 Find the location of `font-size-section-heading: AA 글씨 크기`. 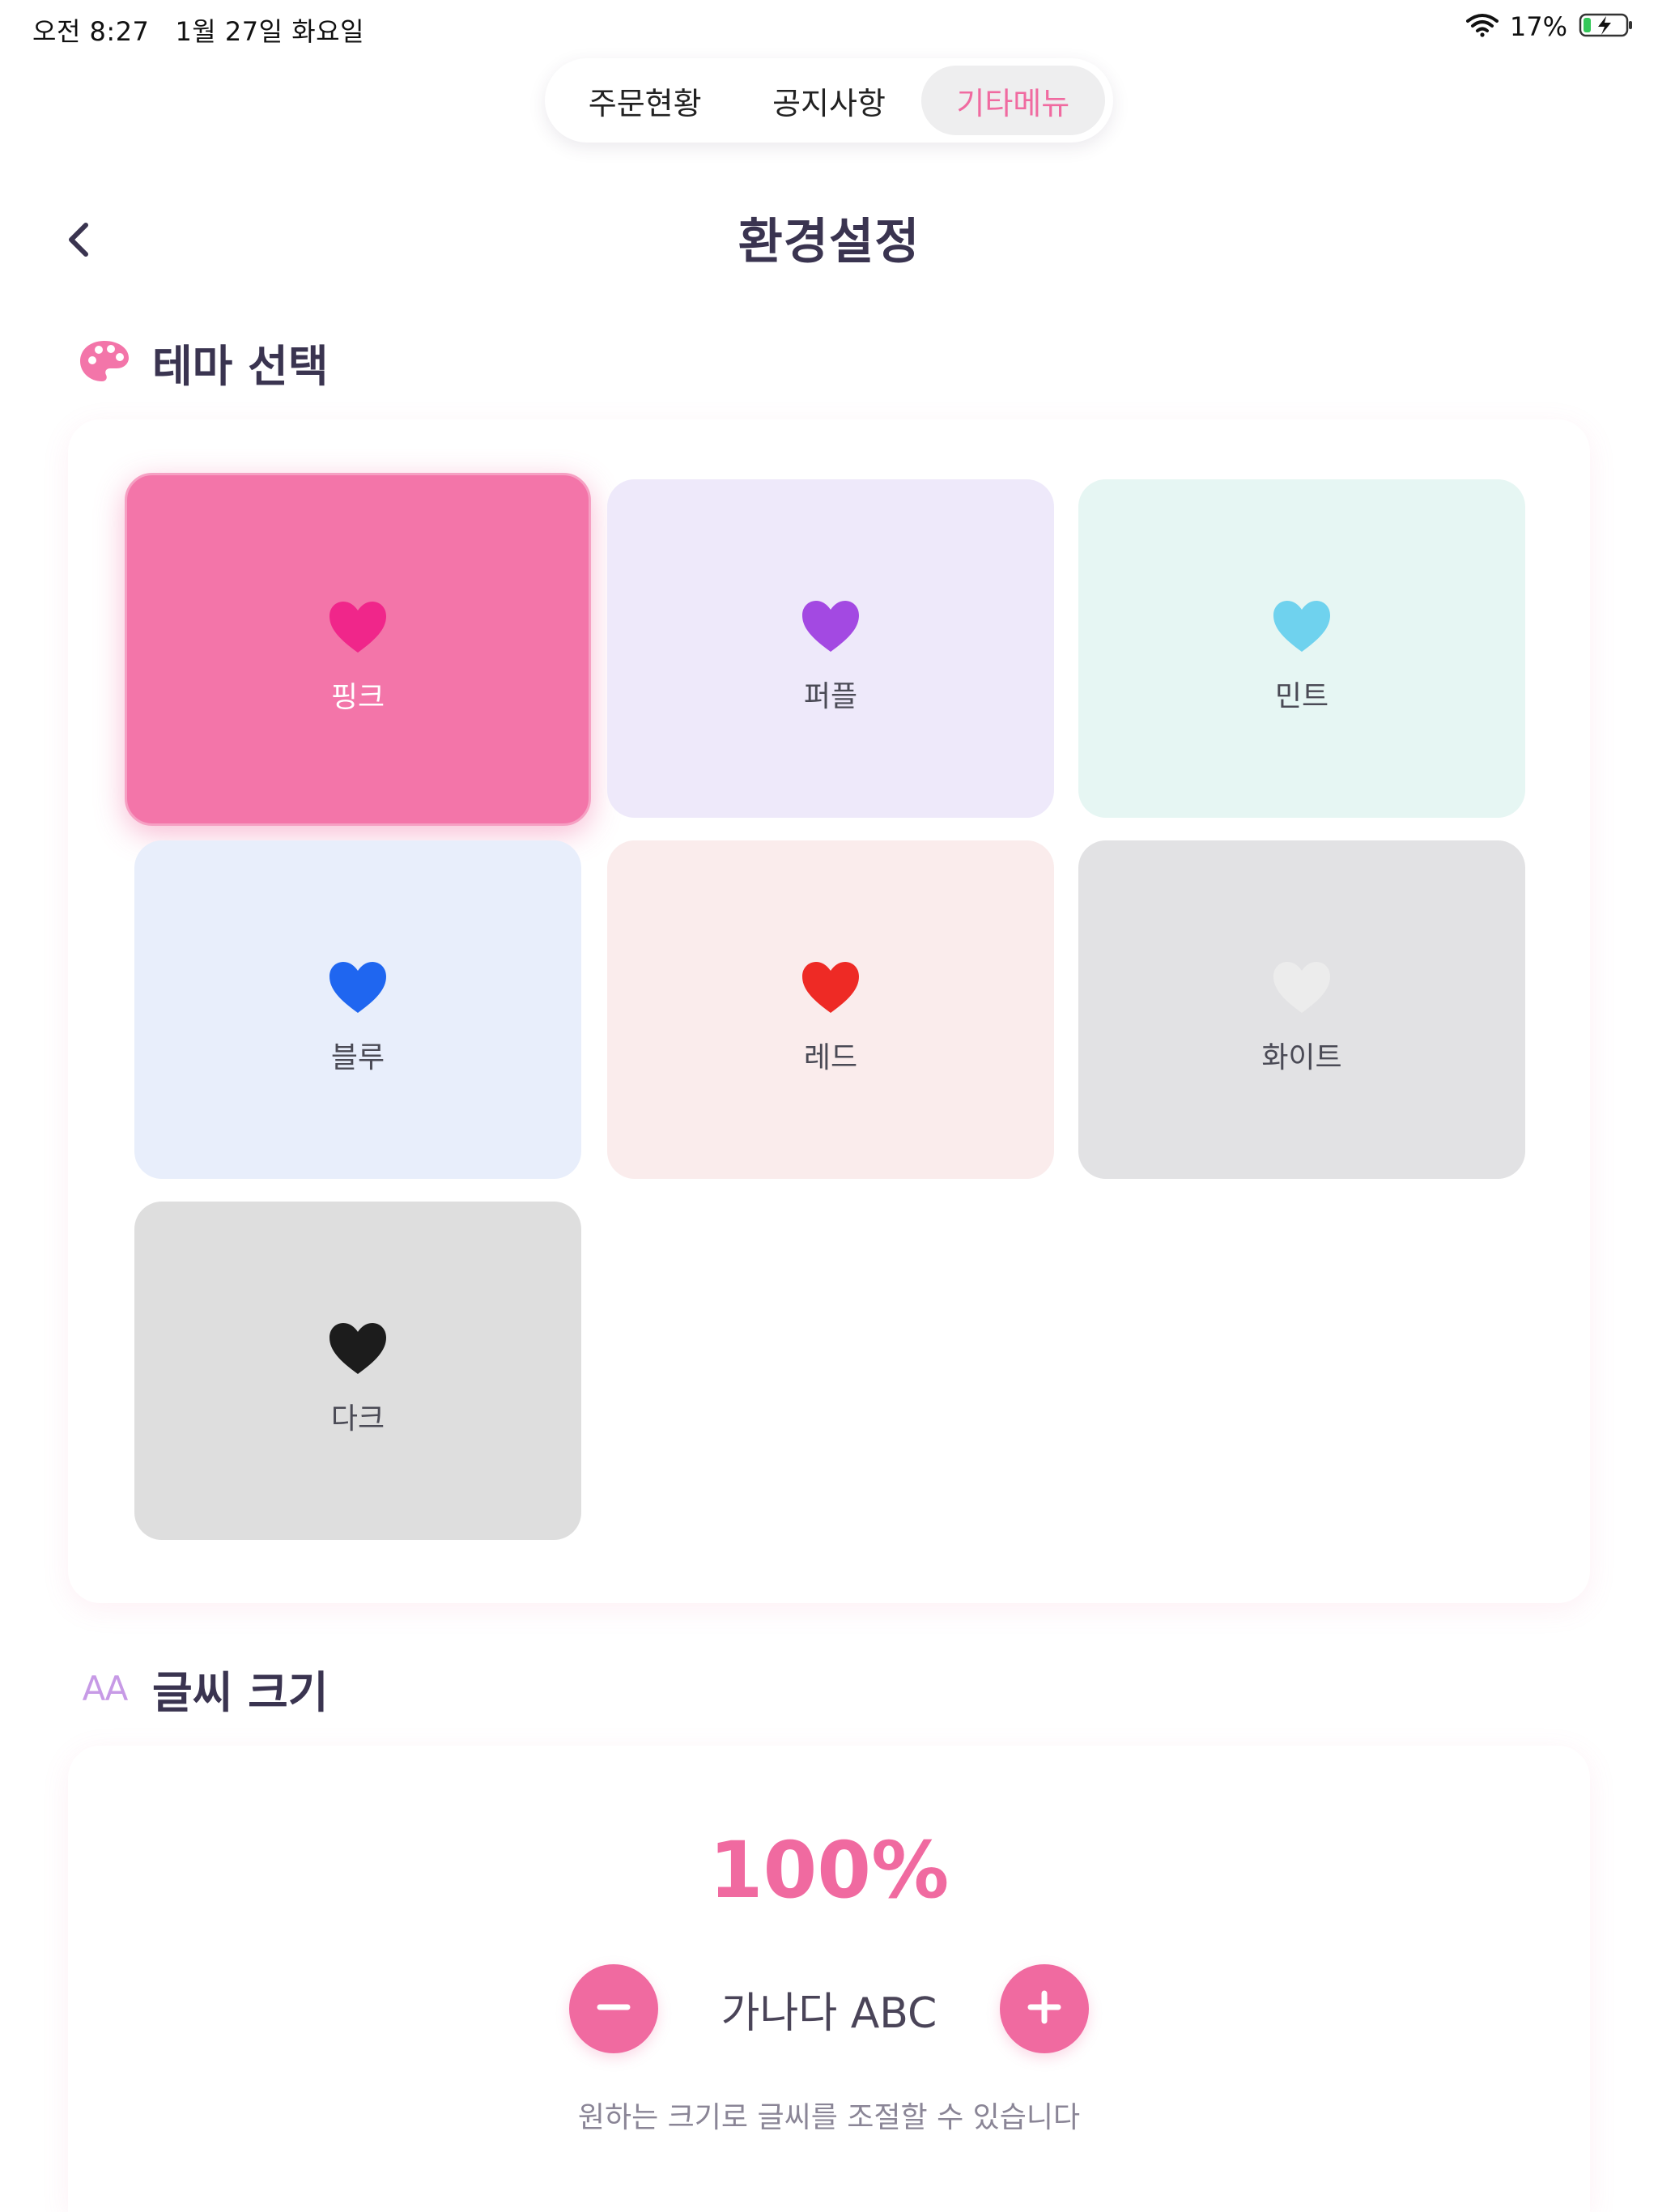

font-size-section-heading: AA 글씨 크기 is located at coordinates (203, 1689).